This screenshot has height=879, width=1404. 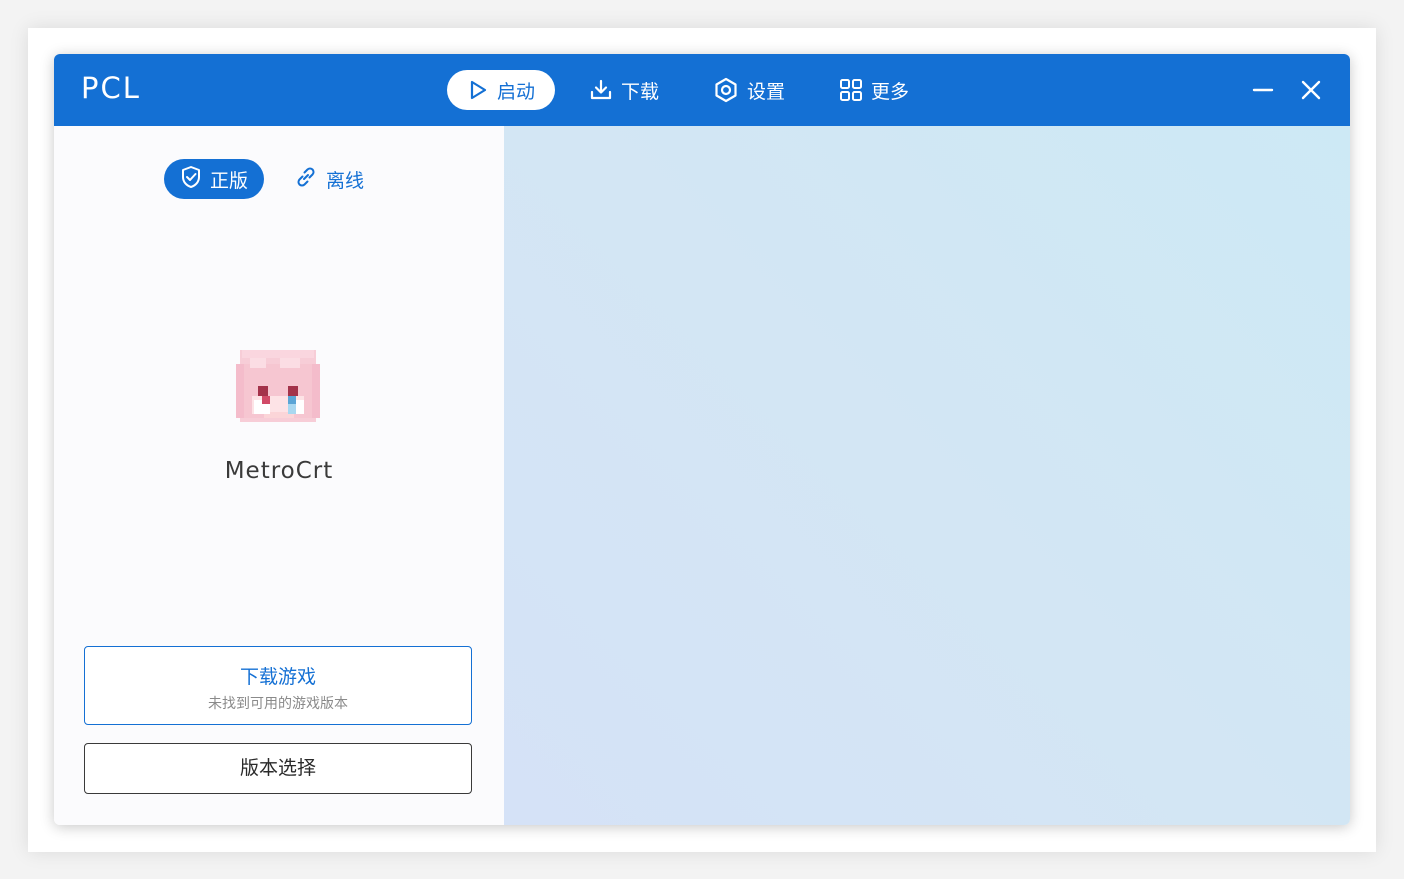 What do you see at coordinates (279, 471) in the screenshot?
I see `username-label: MetroCrt` at bounding box center [279, 471].